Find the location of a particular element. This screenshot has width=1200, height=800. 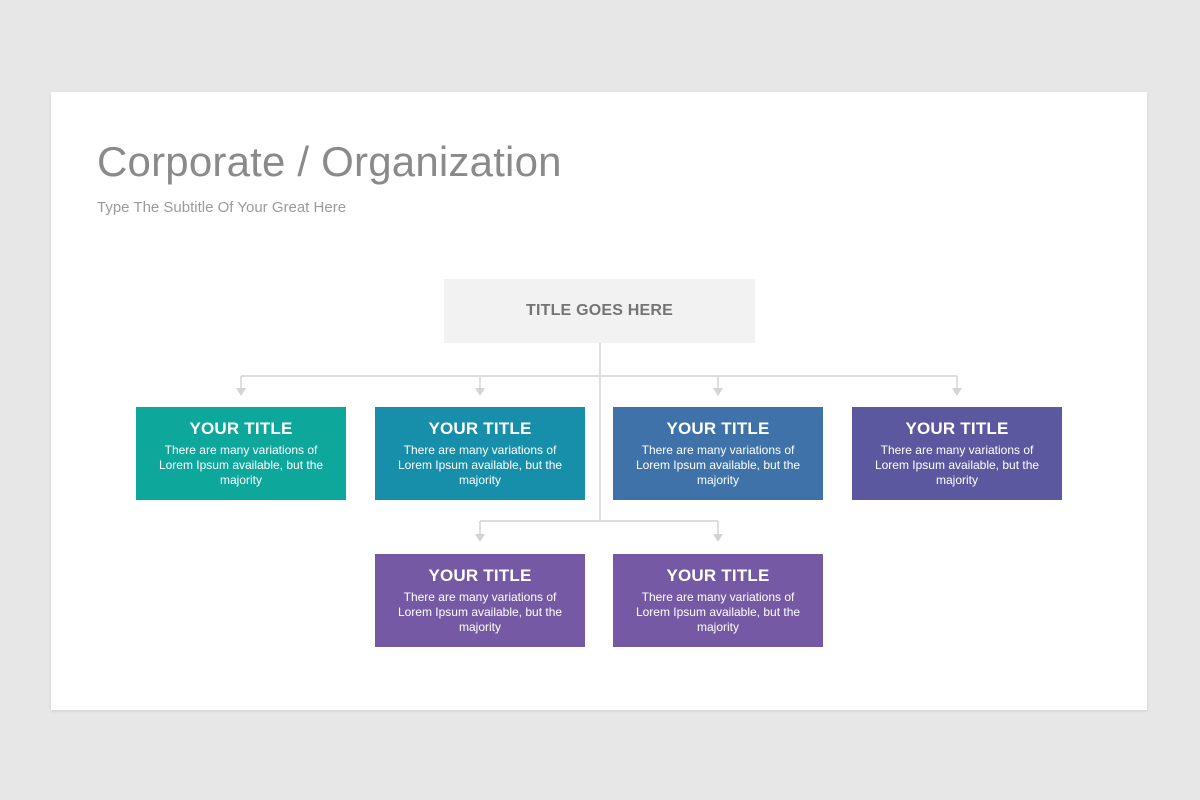

slide-title: Corporate / Organization is located at coordinates (329, 161).